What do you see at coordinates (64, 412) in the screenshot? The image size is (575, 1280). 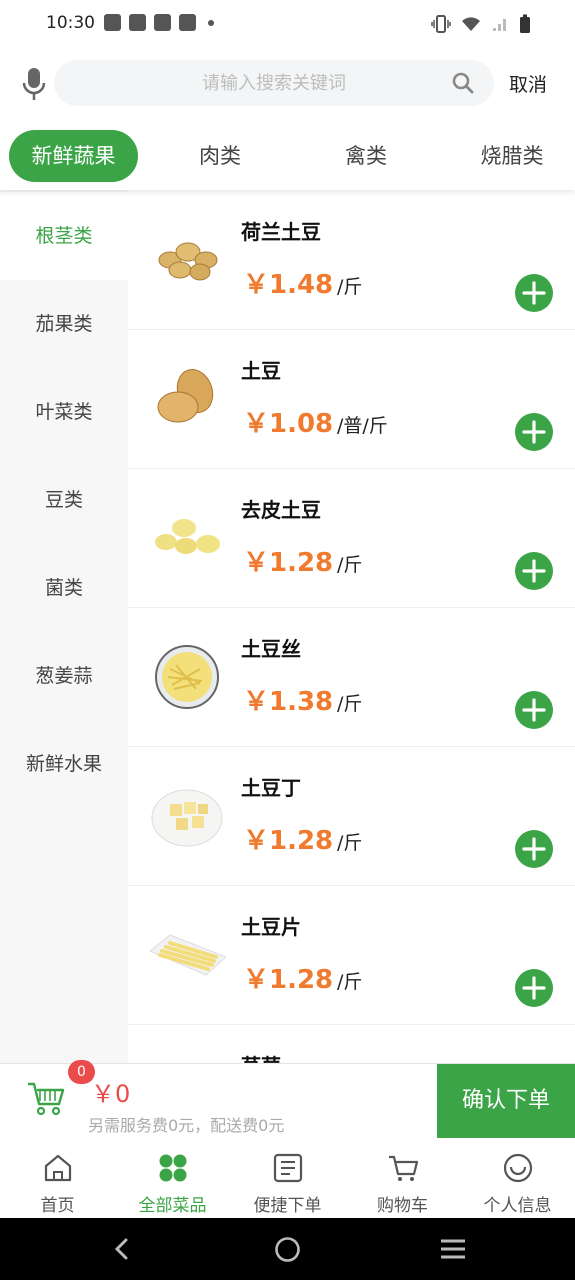 I see `sidebar-item-leafy-vegetables: 叶菜类` at bounding box center [64, 412].